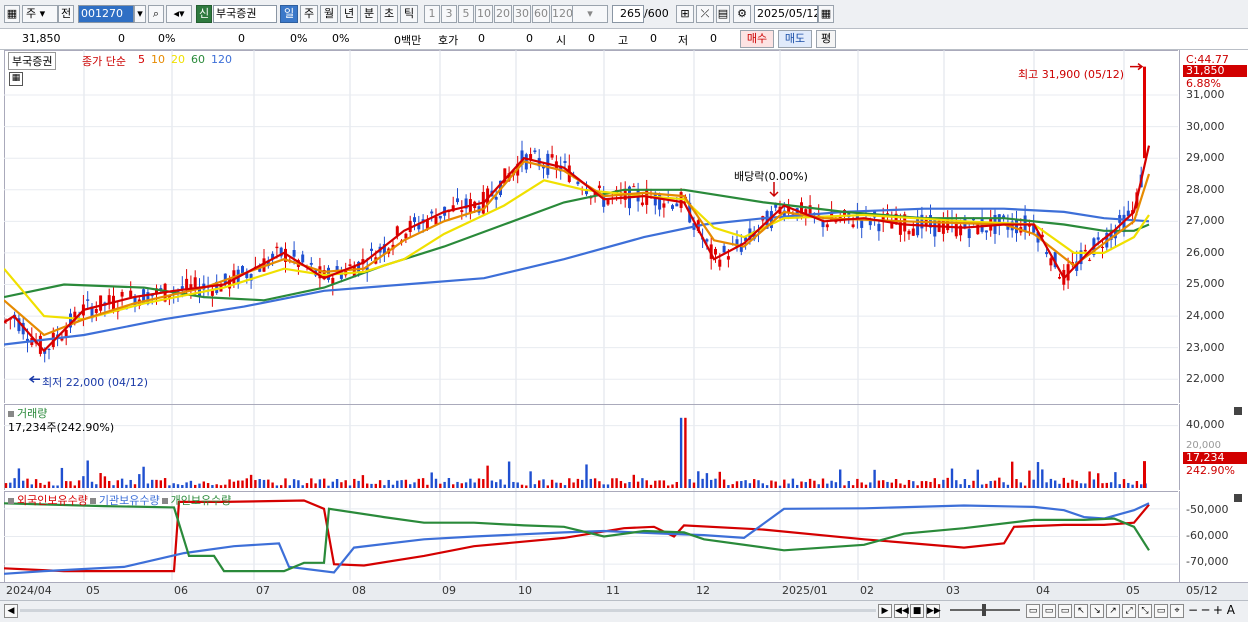  What do you see at coordinates (917, 611) in the screenshot?
I see `stop-icon: ■` at bounding box center [917, 611].